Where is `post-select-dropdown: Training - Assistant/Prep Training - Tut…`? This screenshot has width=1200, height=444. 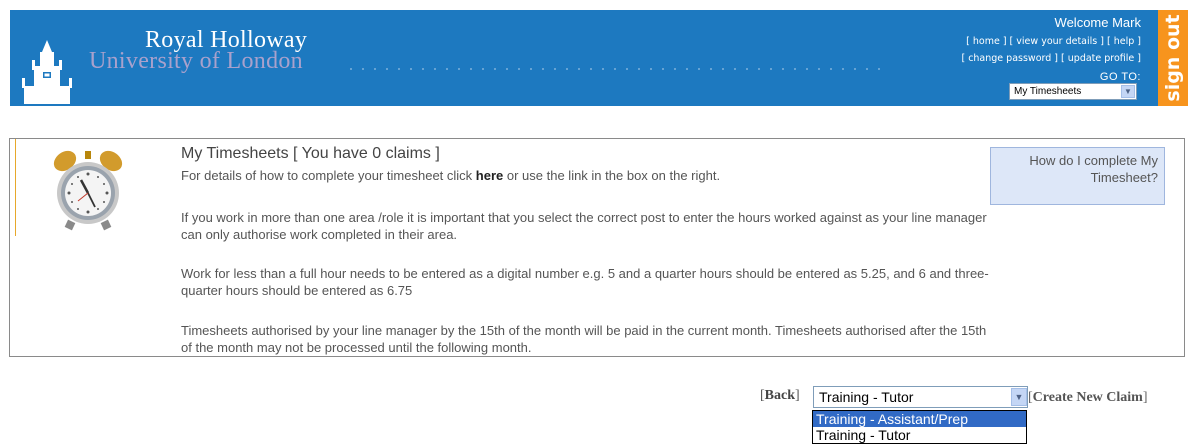
post-select-dropdown: Training - Assistant/Prep Training - Tut… is located at coordinates (919, 427).